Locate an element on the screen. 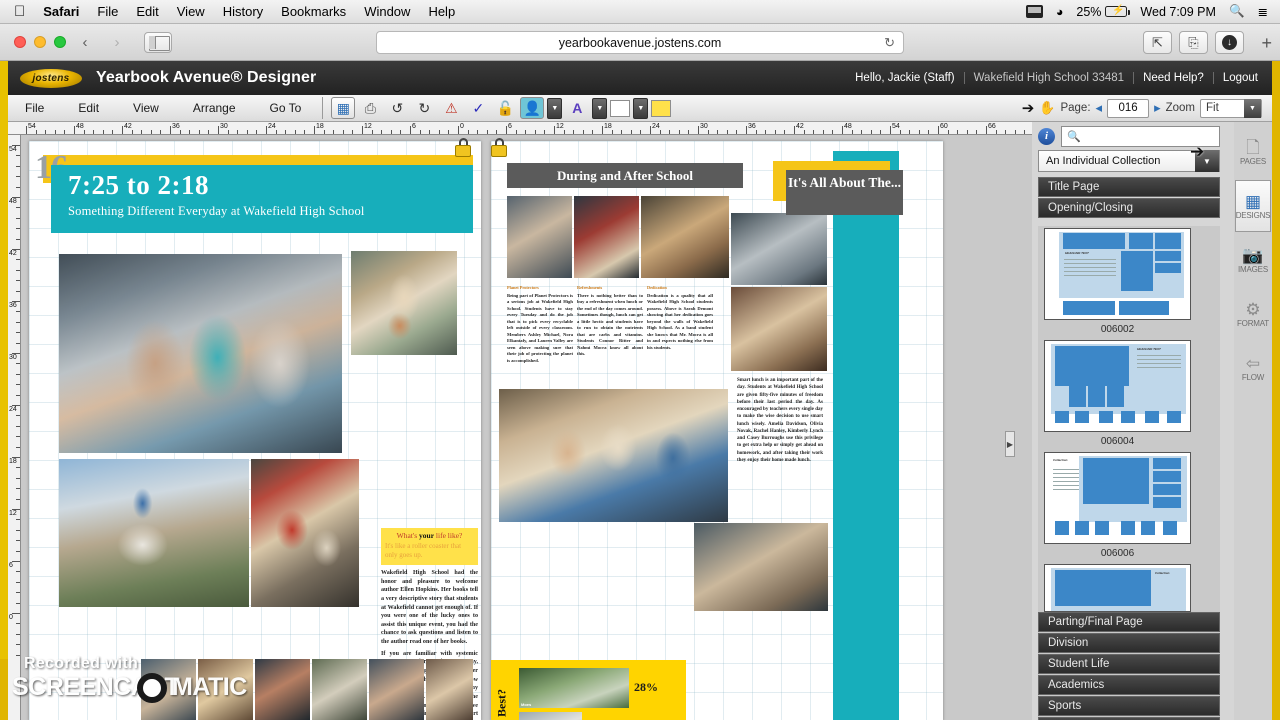 Image resolution: width=1280 pixels, height=720 pixels. window-controls is located at coordinates (40, 42).